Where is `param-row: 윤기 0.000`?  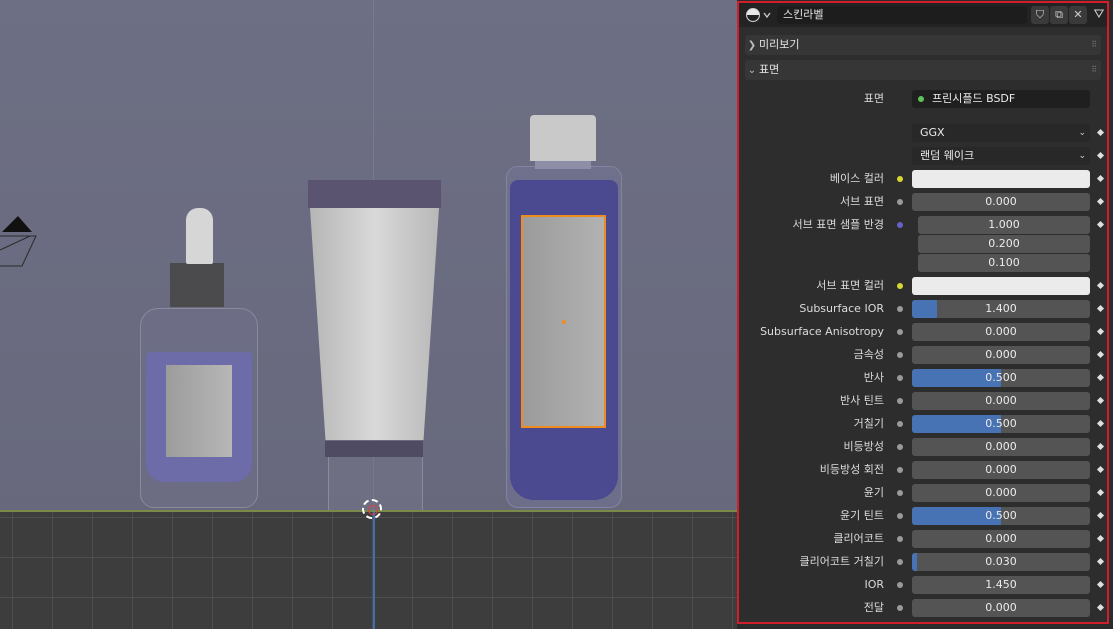 param-row: 윤기 0.000 is located at coordinates (923, 493).